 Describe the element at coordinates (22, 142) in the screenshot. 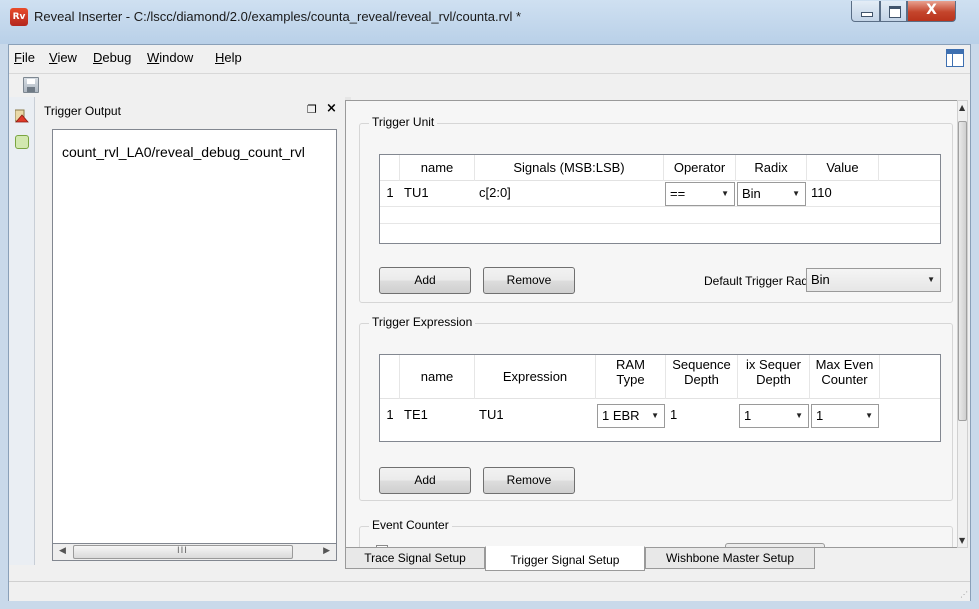

I see `output-icon` at that location.